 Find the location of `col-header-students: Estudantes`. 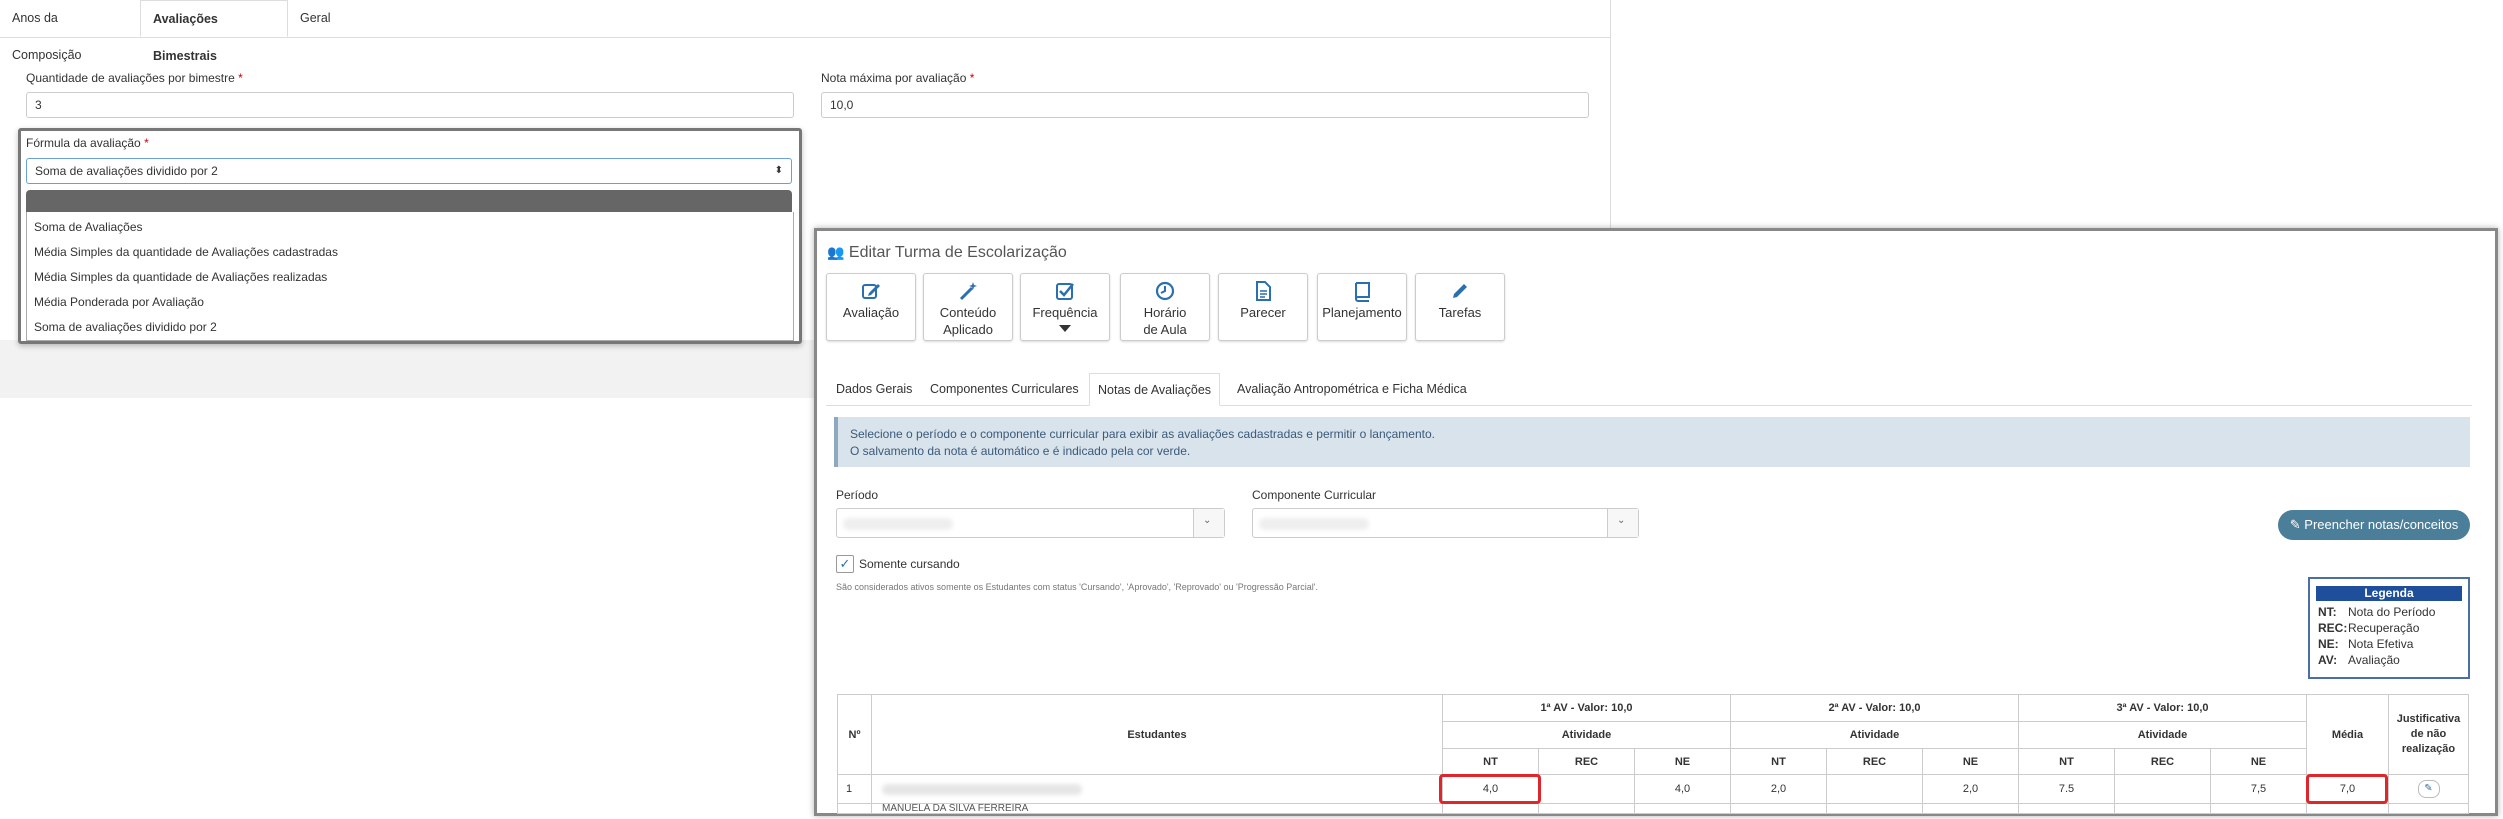

col-header-students: Estudantes is located at coordinates (1157, 734).